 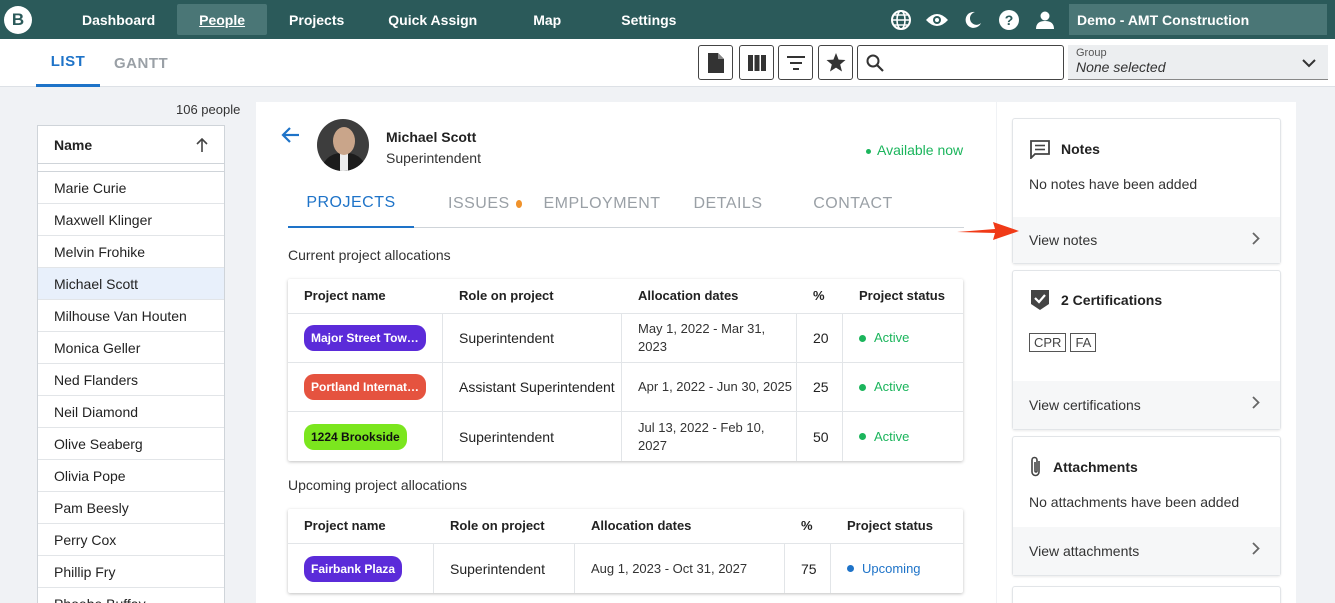 I want to click on nav-quick-assign: Quick Assign, so click(x=432, y=19).